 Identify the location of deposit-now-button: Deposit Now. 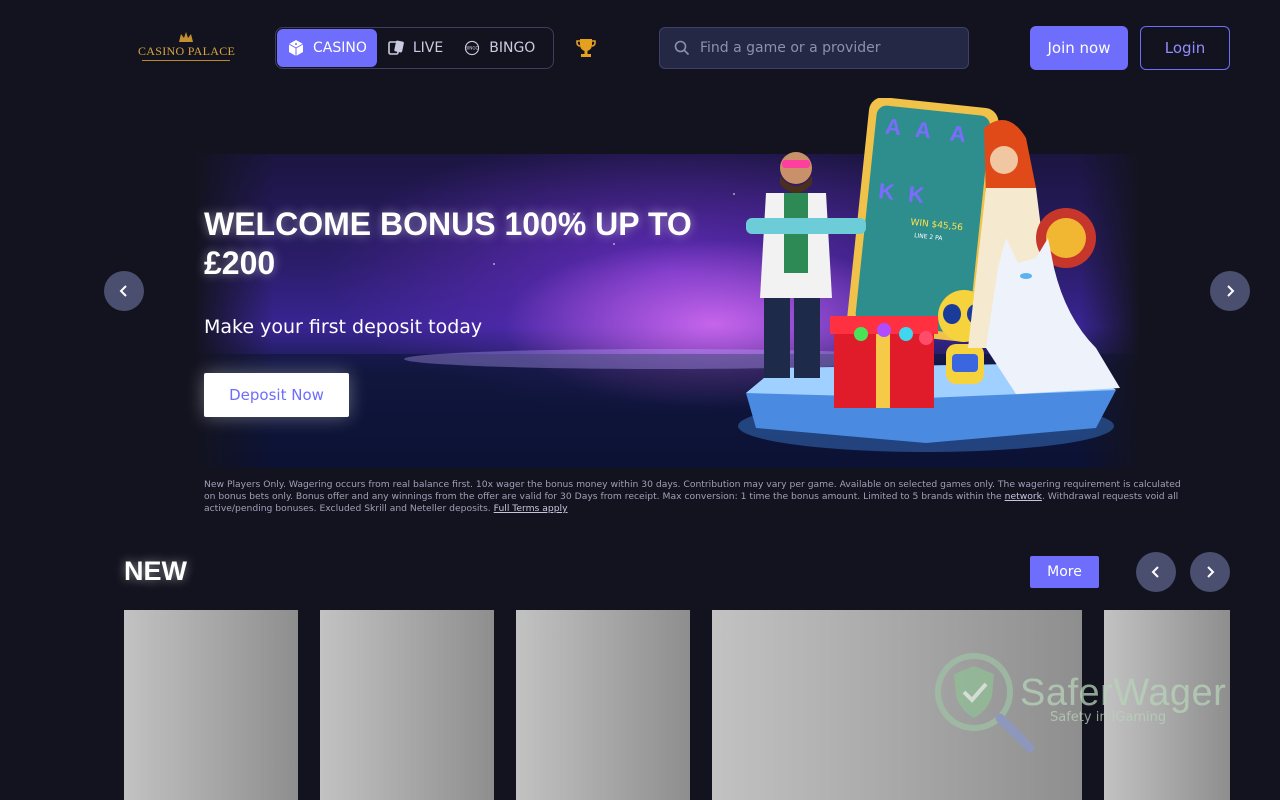
(276, 395).